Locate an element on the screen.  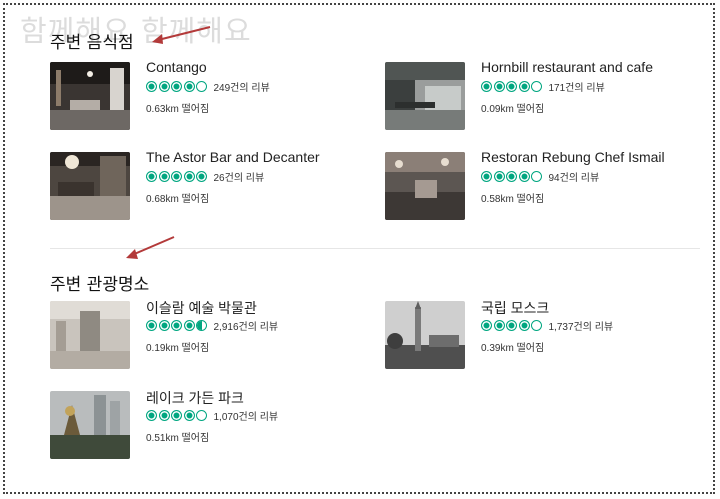
attraction-card-museum: 이슬람 예술 박물관 2,916건의 리뷰 0.19km 떨어짐 is located at coordinates (200, 335).